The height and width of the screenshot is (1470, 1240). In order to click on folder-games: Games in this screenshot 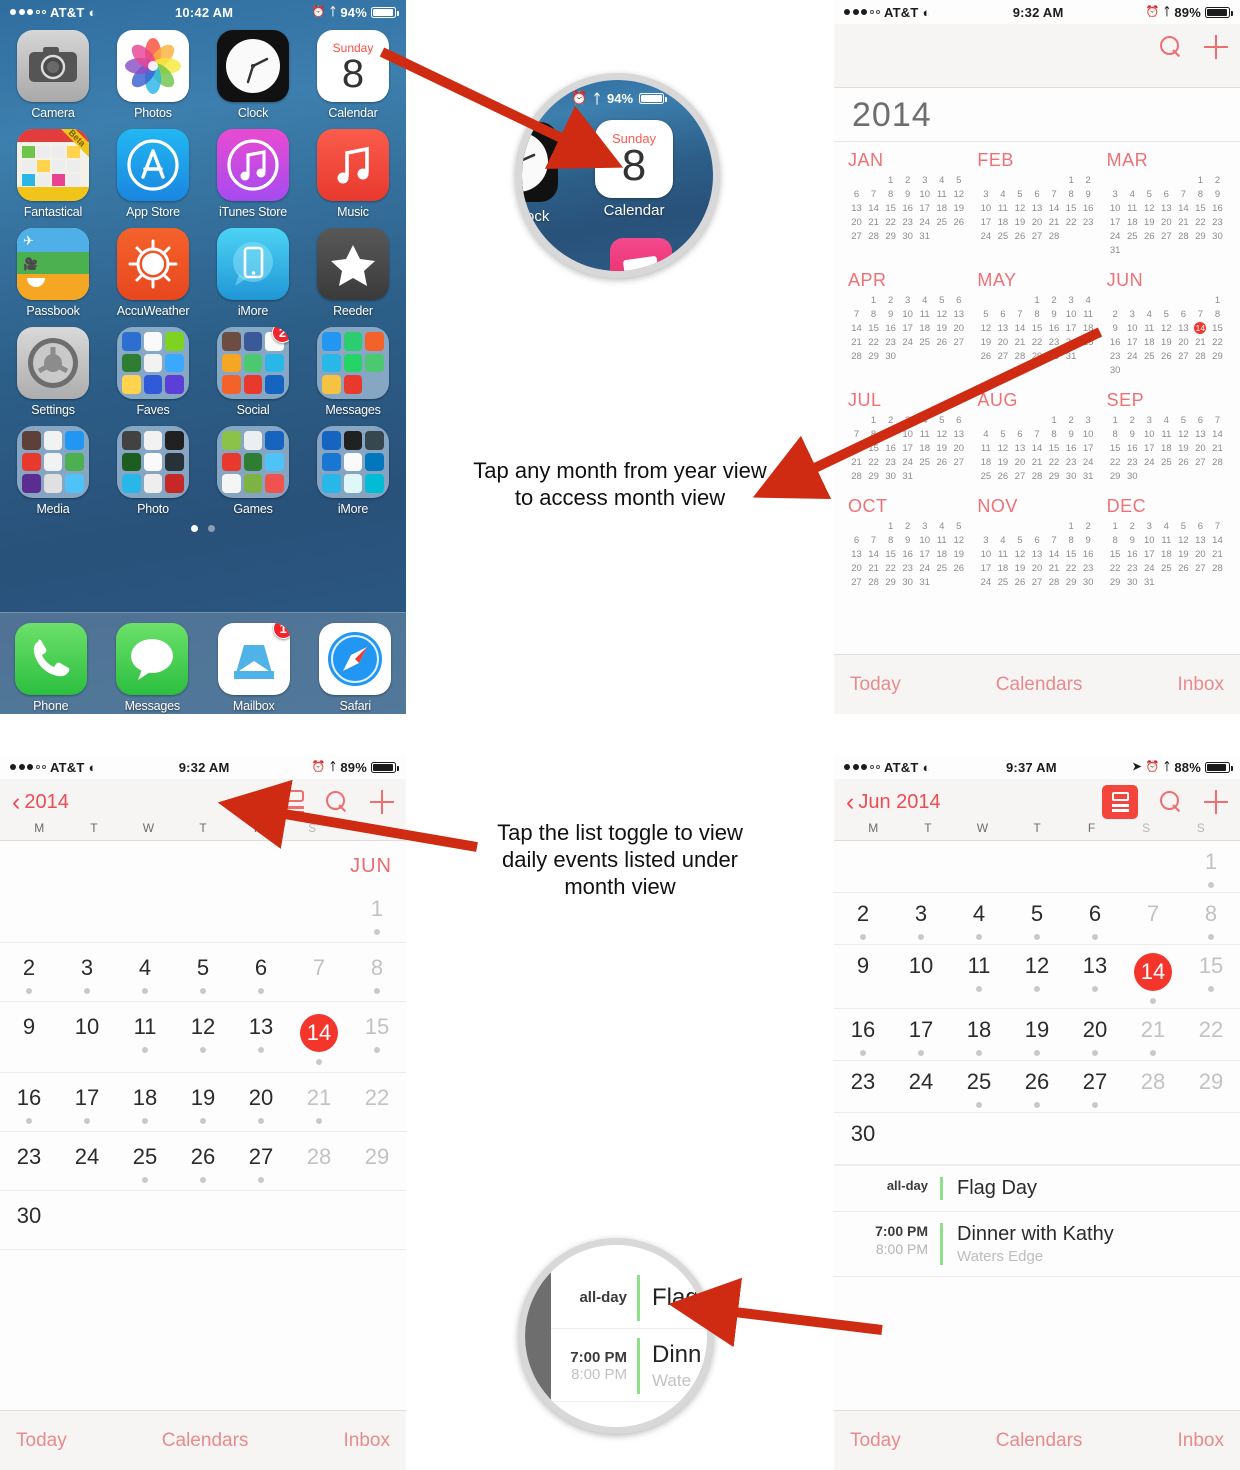, I will do `click(253, 471)`.